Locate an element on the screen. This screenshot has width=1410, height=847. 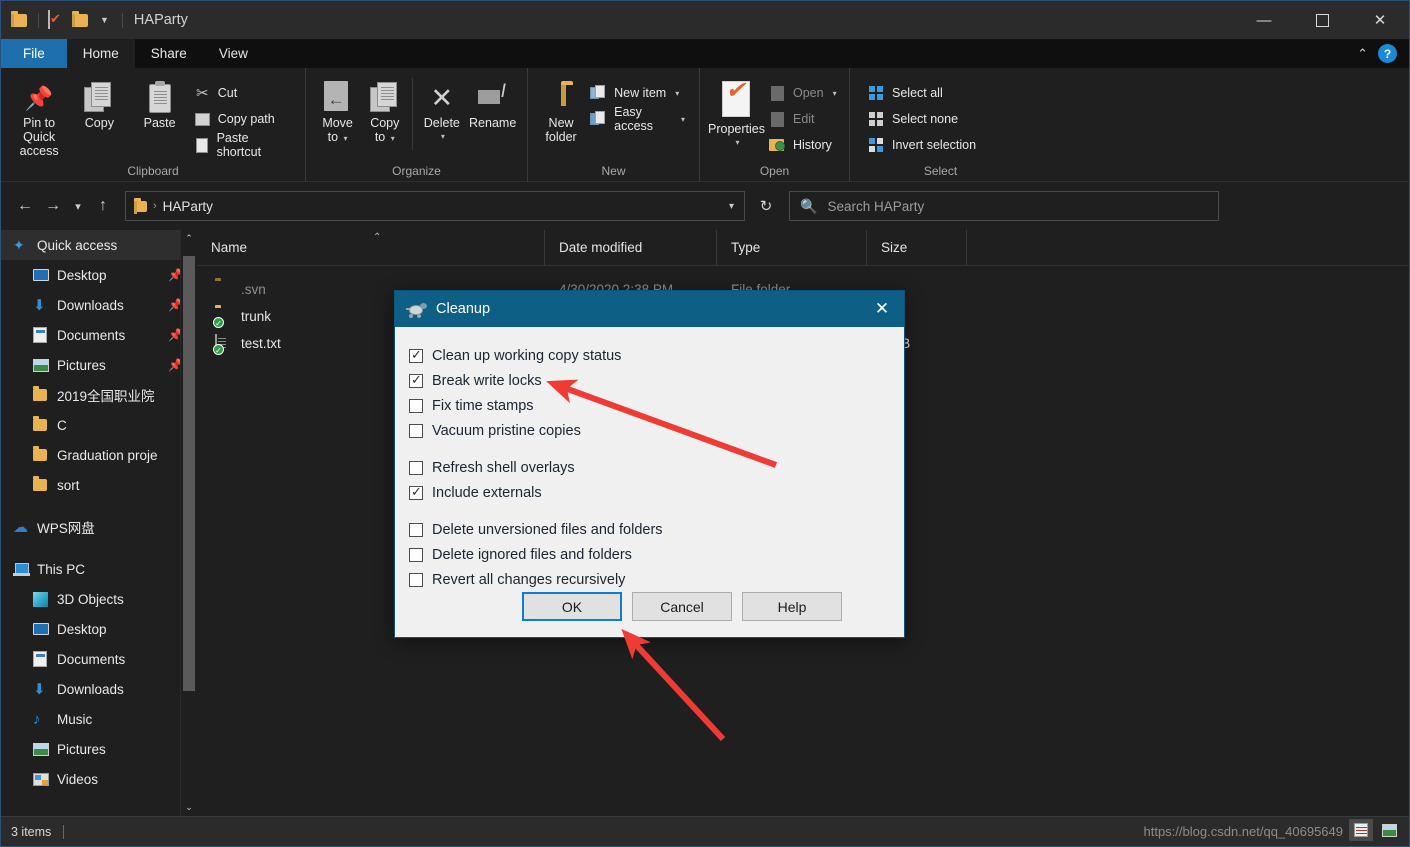
sidebar-item-documents: Documents 📌 is located at coordinates (99, 335).